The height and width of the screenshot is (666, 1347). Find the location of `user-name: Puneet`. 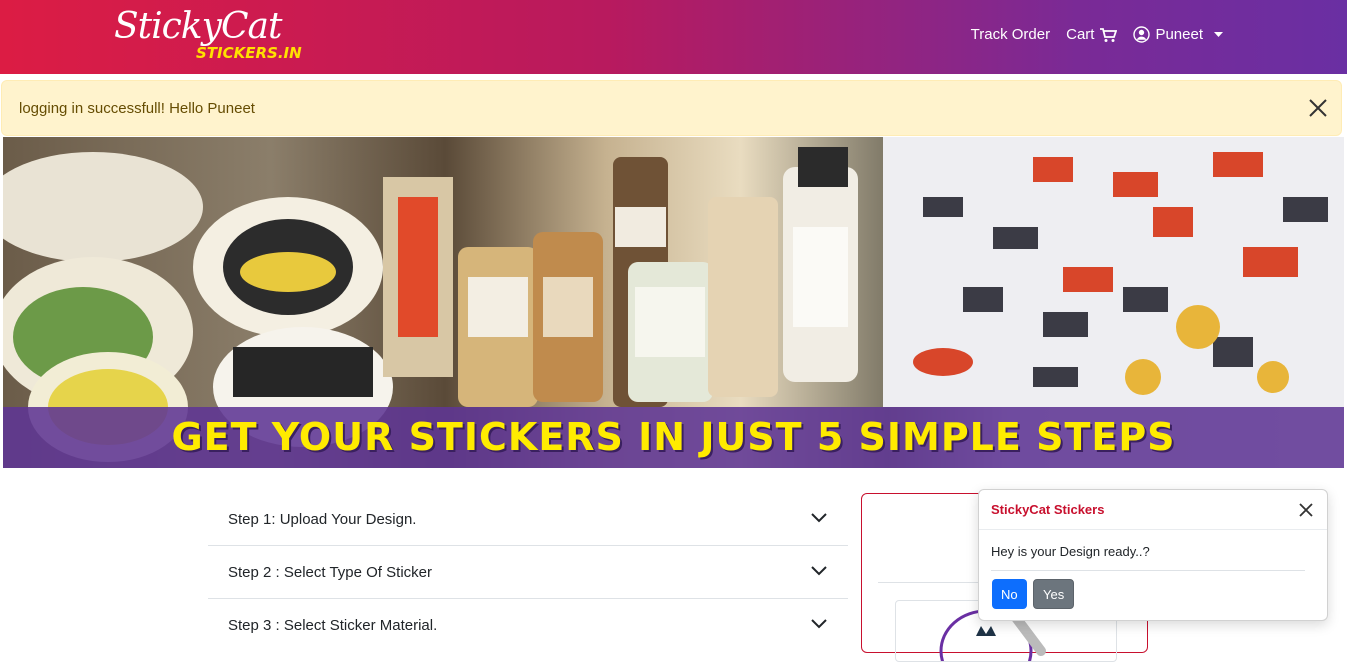

user-name: Puneet is located at coordinates (1179, 34).